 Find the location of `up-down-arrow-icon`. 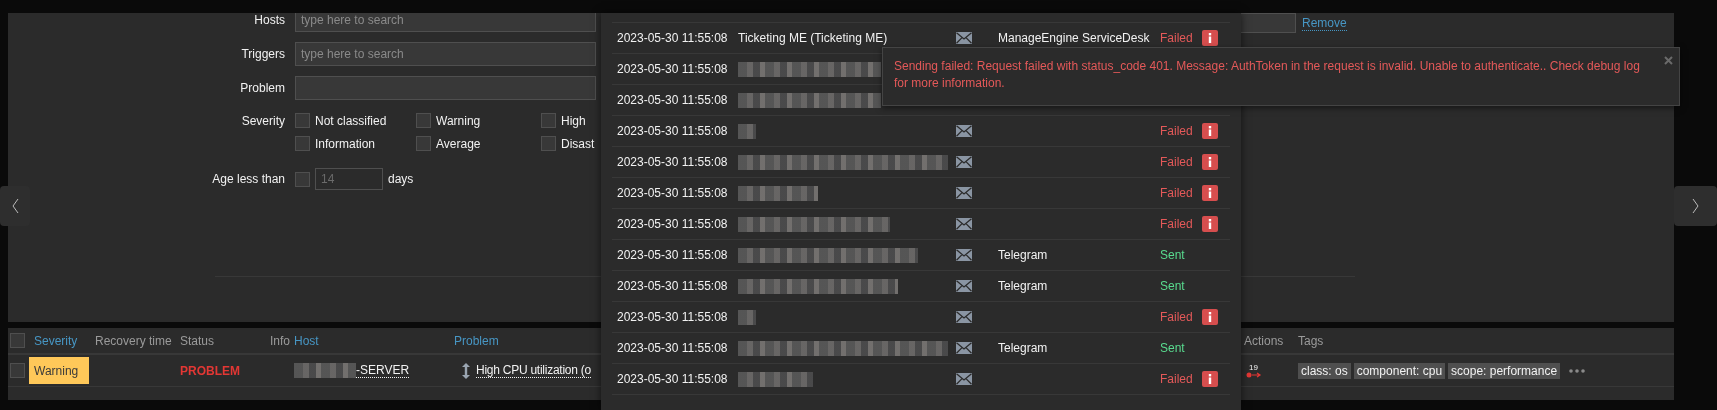

up-down-arrow-icon is located at coordinates (466, 370).